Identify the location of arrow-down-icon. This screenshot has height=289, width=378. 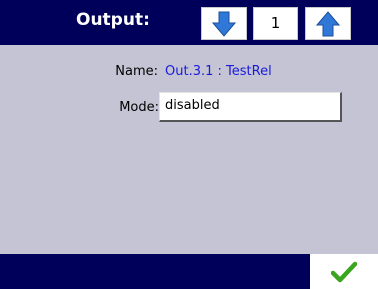
(224, 24).